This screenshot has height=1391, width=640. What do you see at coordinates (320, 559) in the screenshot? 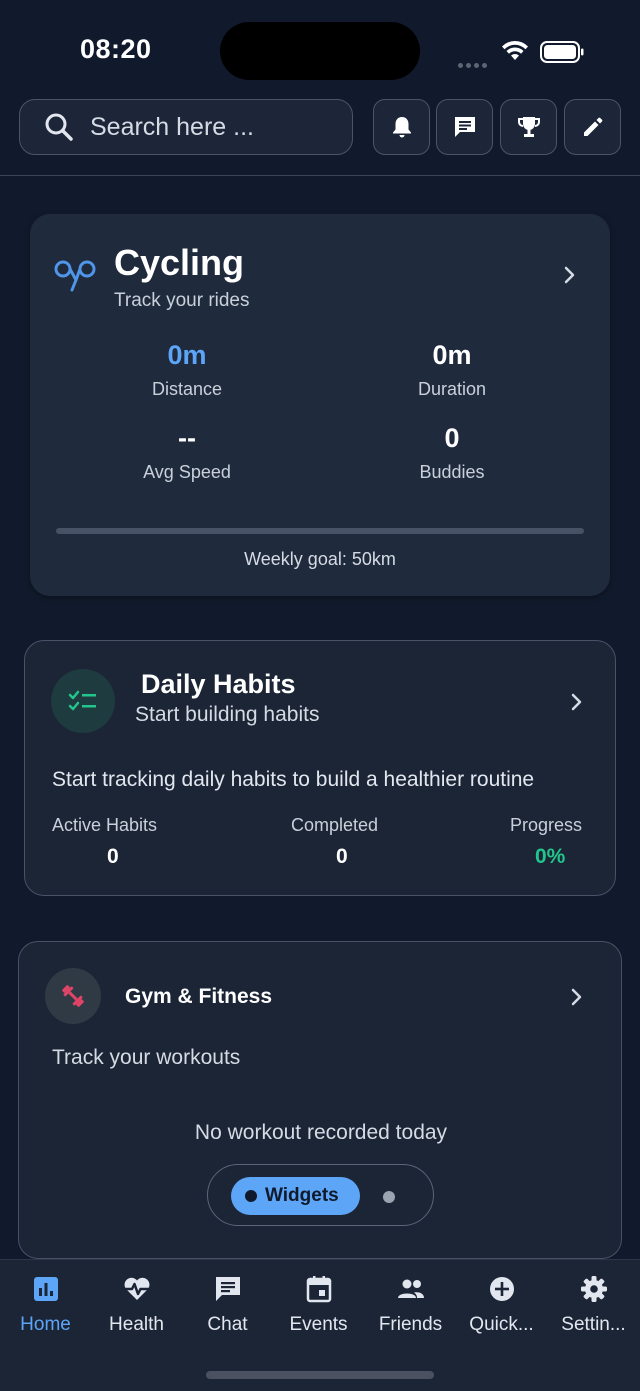
I see `weekly-goal-text: Weekly goal: 50km` at bounding box center [320, 559].